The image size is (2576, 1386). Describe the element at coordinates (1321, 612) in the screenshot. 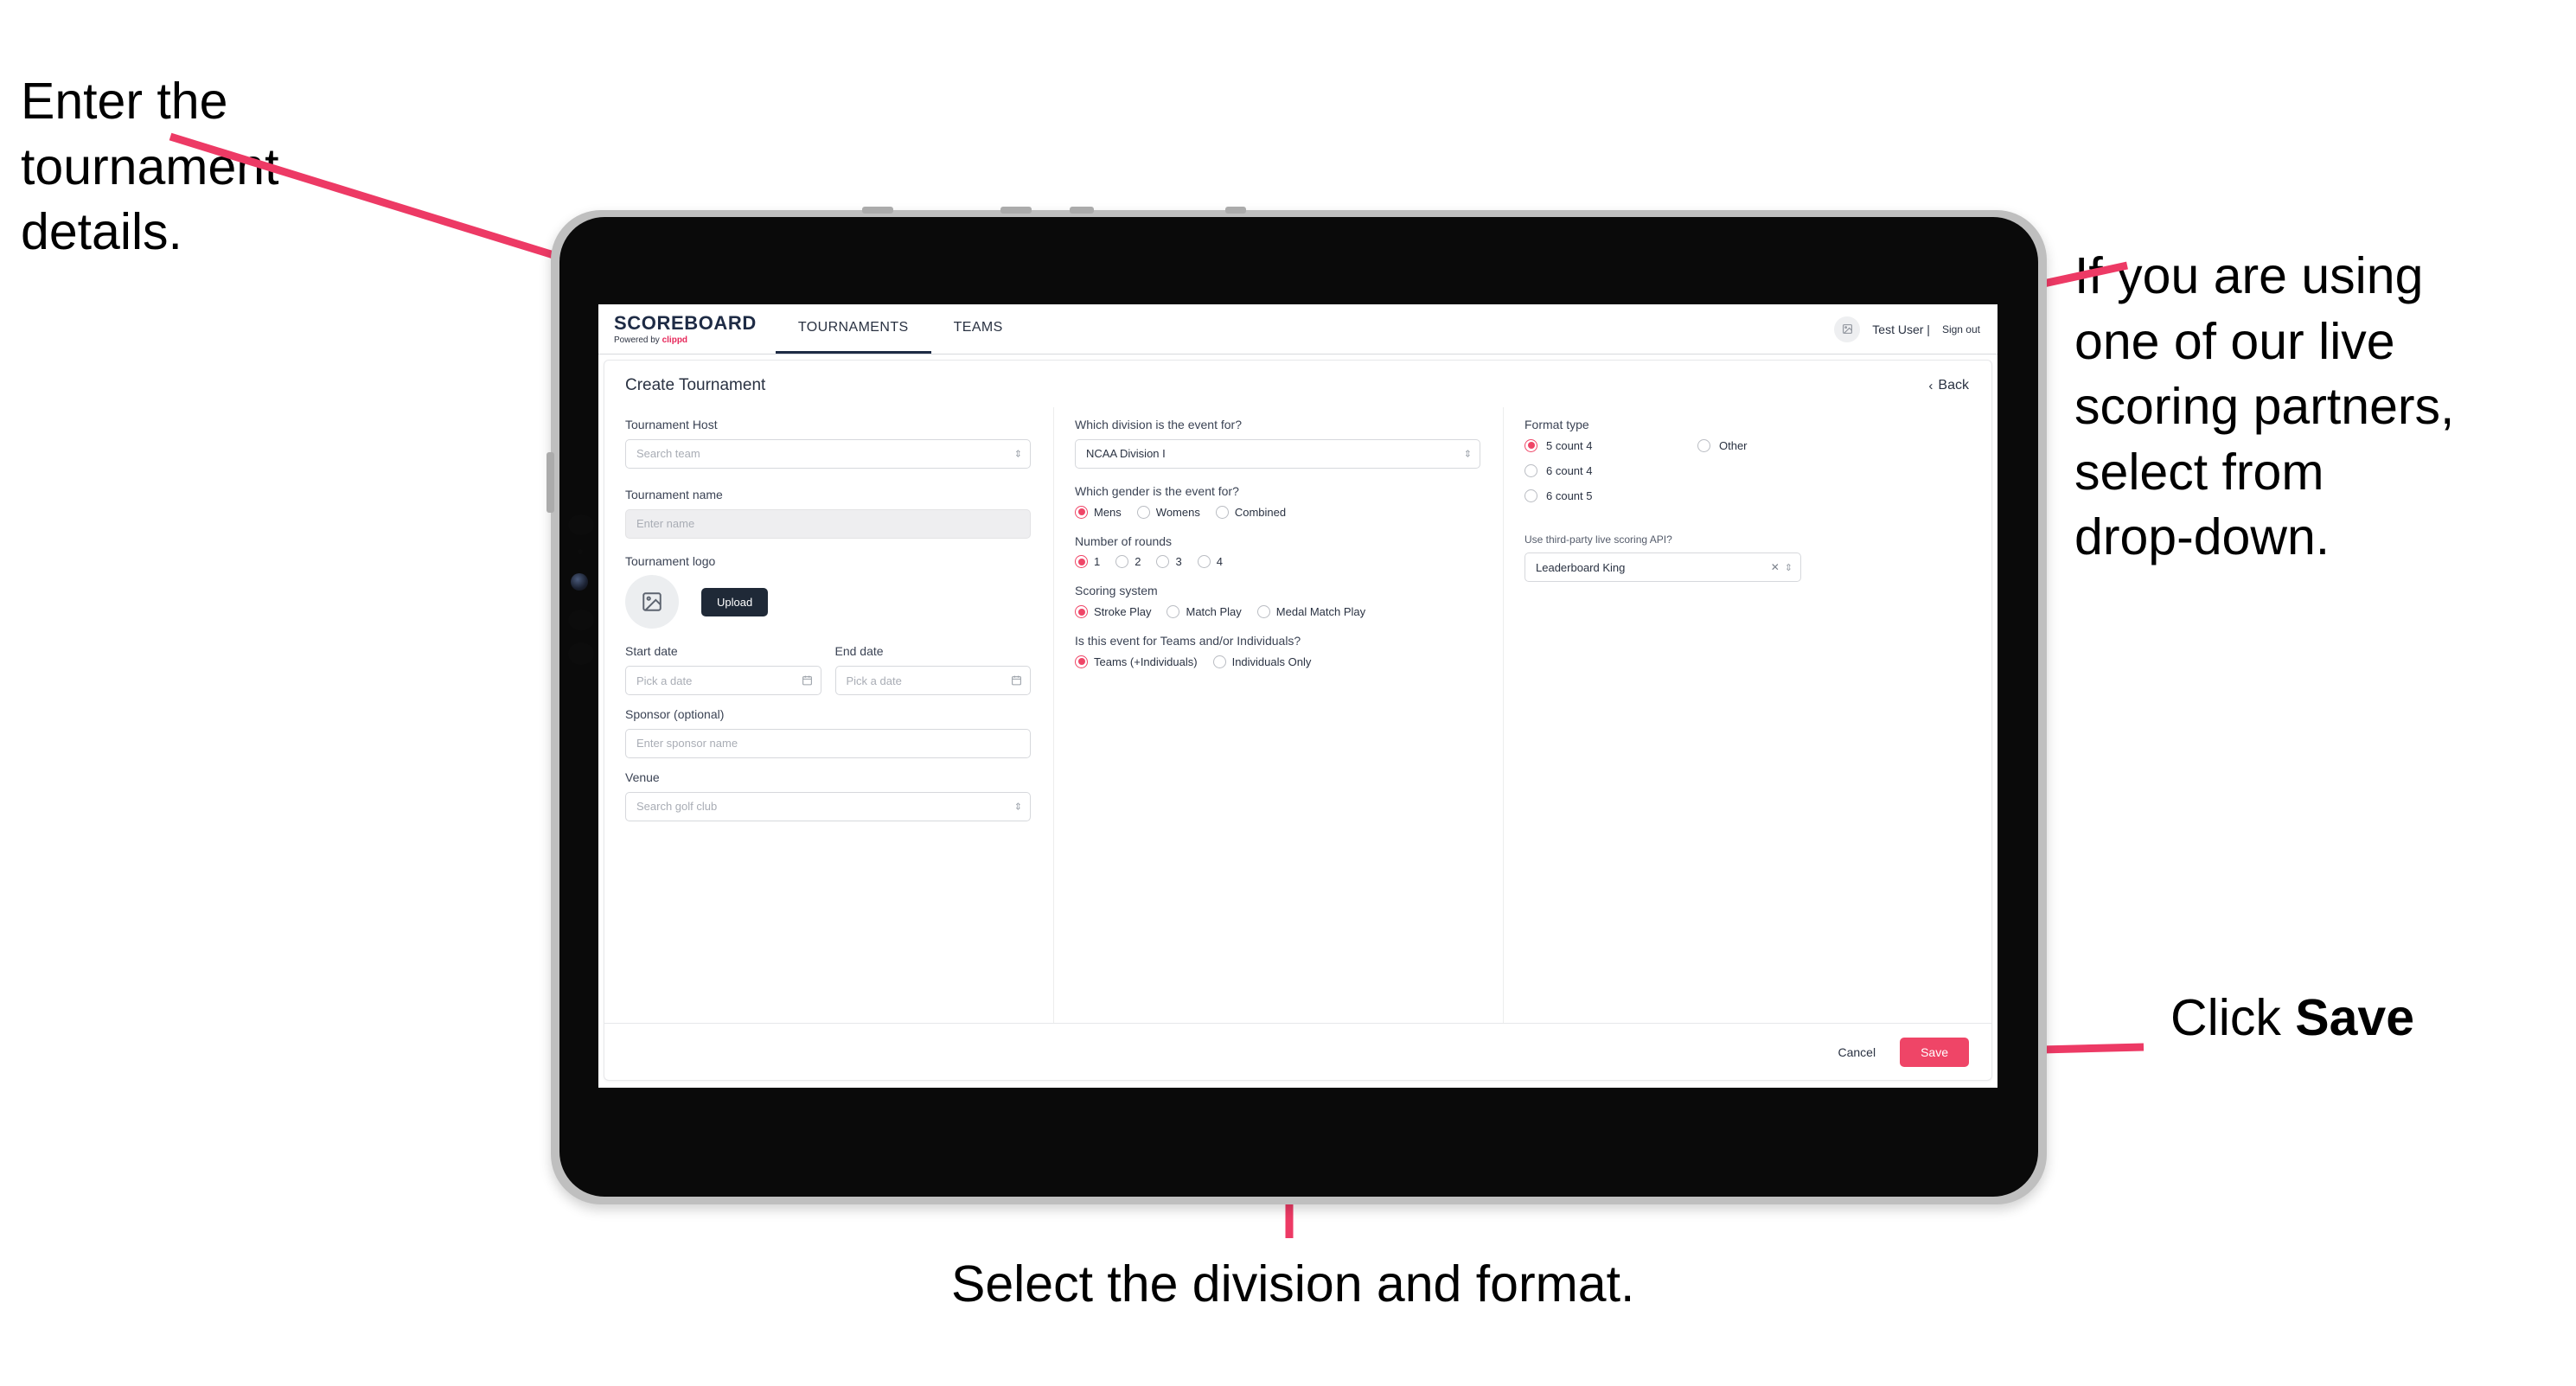

I see `scoring-option-label: Medal Match Play` at that location.